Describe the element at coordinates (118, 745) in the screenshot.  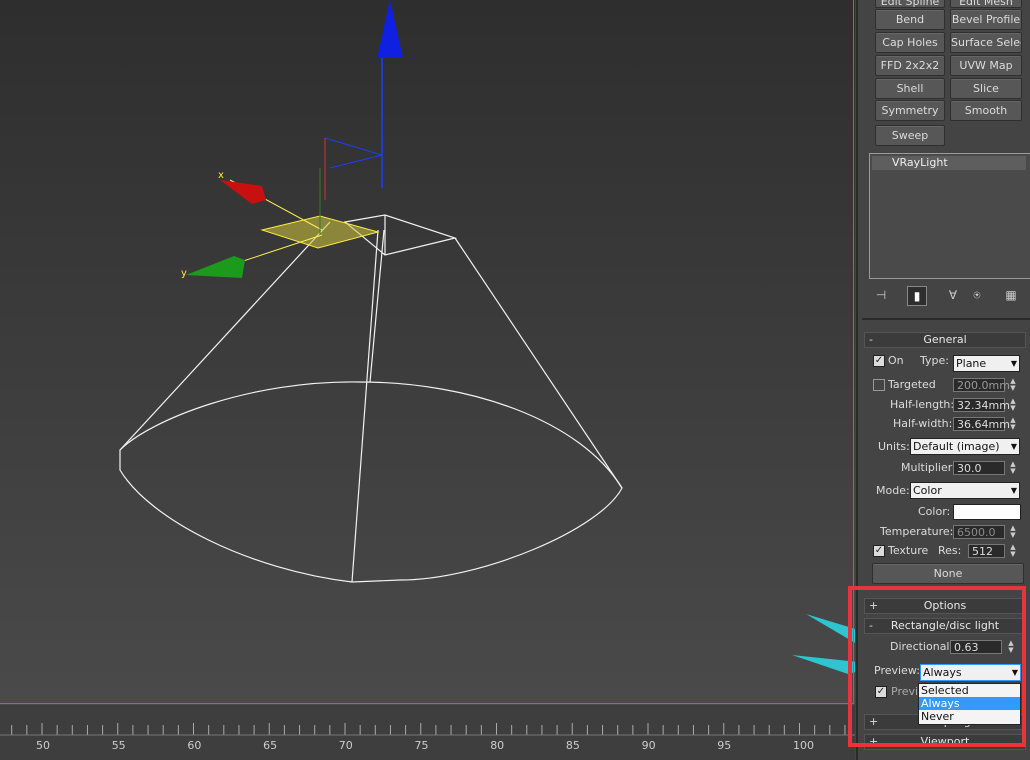
I see `ruler-tick-label: 55` at that location.